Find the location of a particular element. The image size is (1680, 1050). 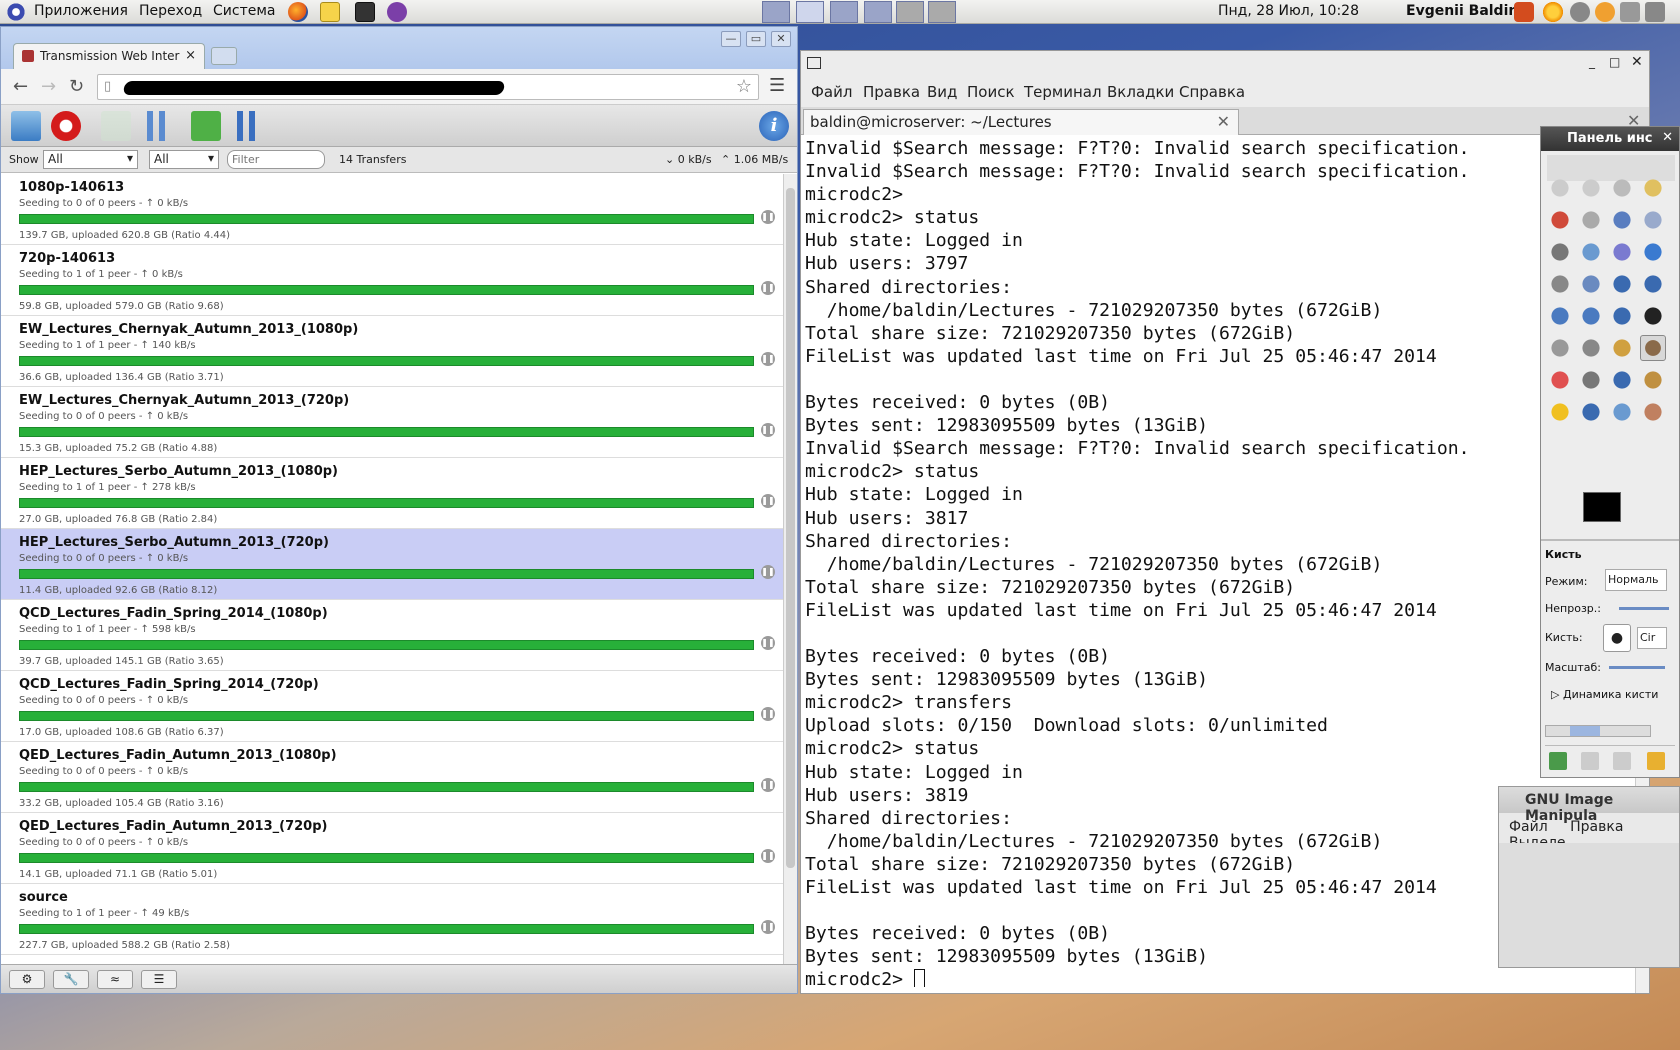

terminal-launcher-icon is located at coordinates (365, 12).